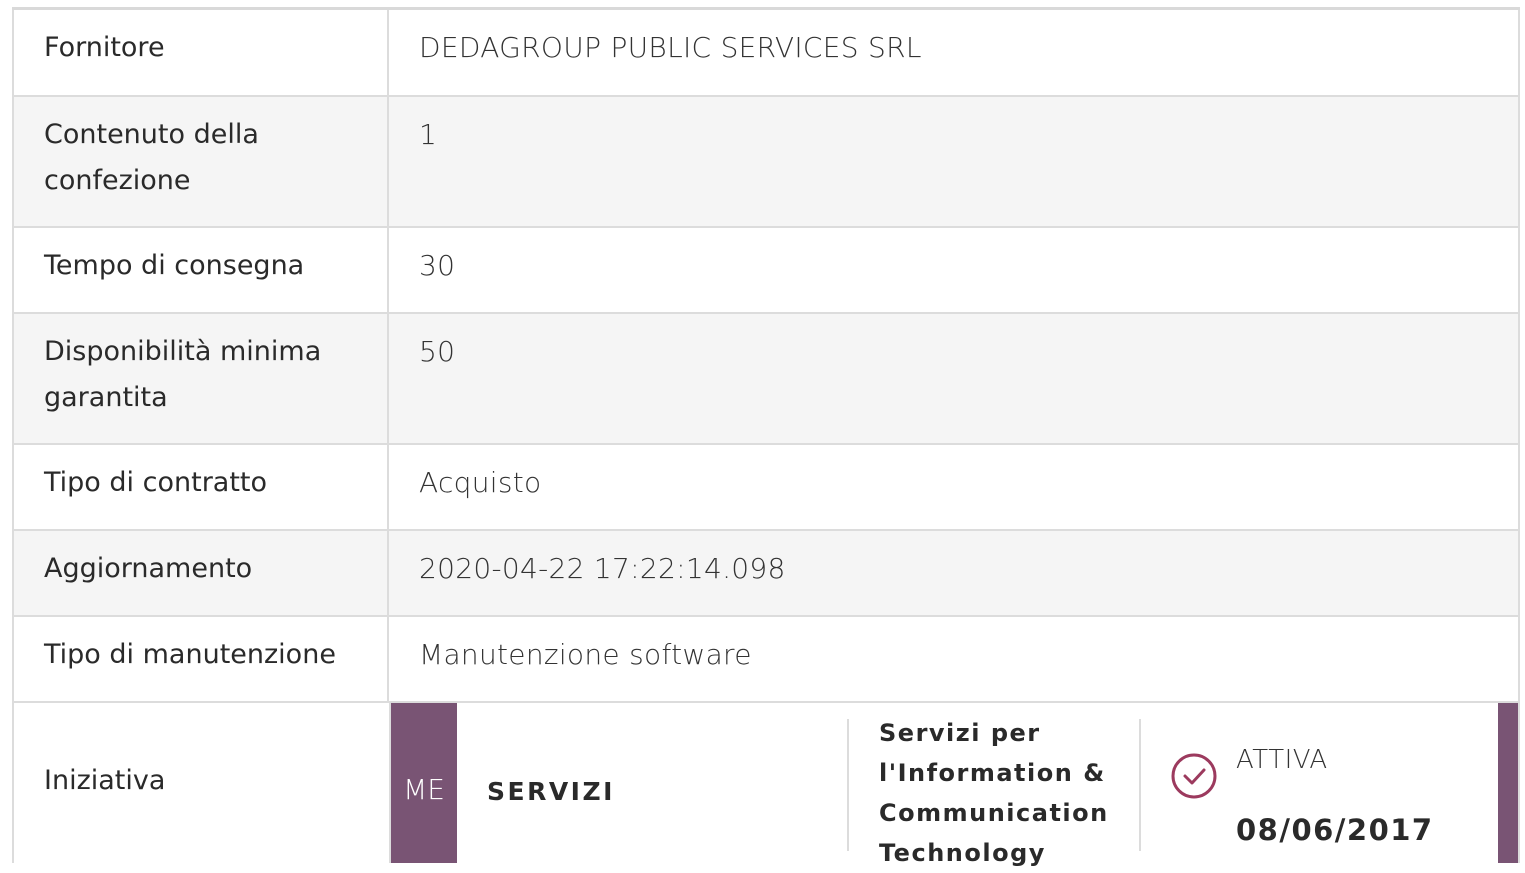 Image resolution: width=1525 pixels, height=873 pixels. Describe the element at coordinates (1194, 776) in the screenshot. I see `check-circle-icon` at that location.